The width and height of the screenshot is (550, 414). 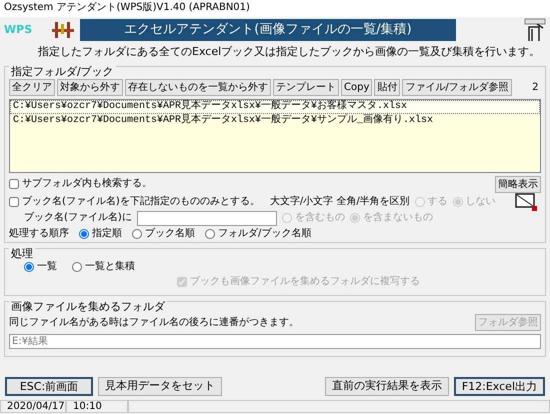 What do you see at coordinates (19, 30) in the screenshot?
I see `logo: WPS` at bounding box center [19, 30].